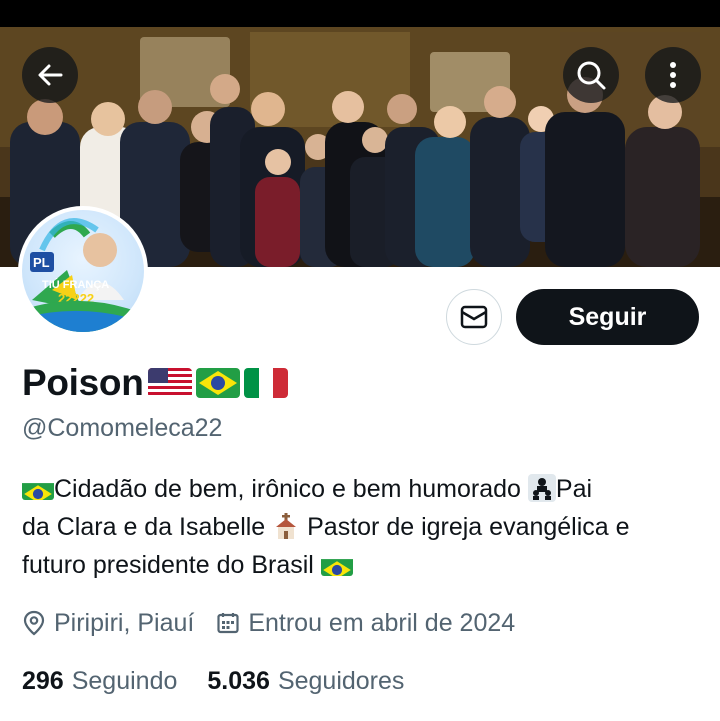 The height and width of the screenshot is (721, 720). Describe the element at coordinates (341, 680) in the screenshot. I see `followers-label: Seguidores` at that location.